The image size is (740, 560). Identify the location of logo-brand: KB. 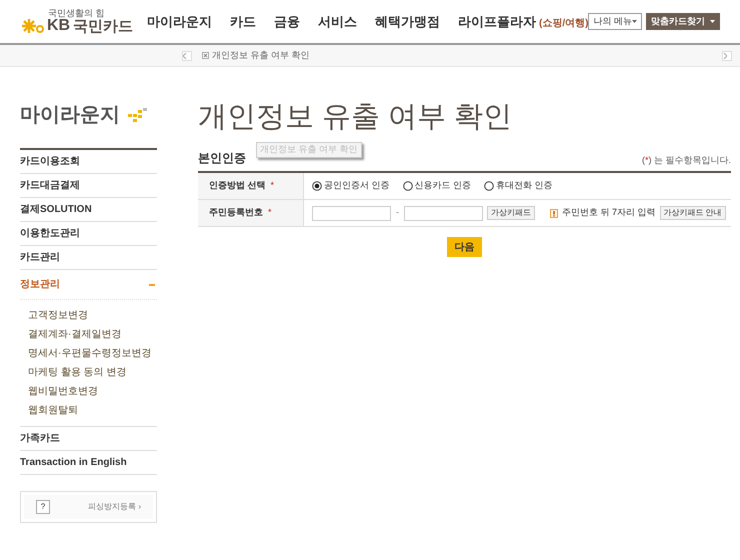
(58, 26).